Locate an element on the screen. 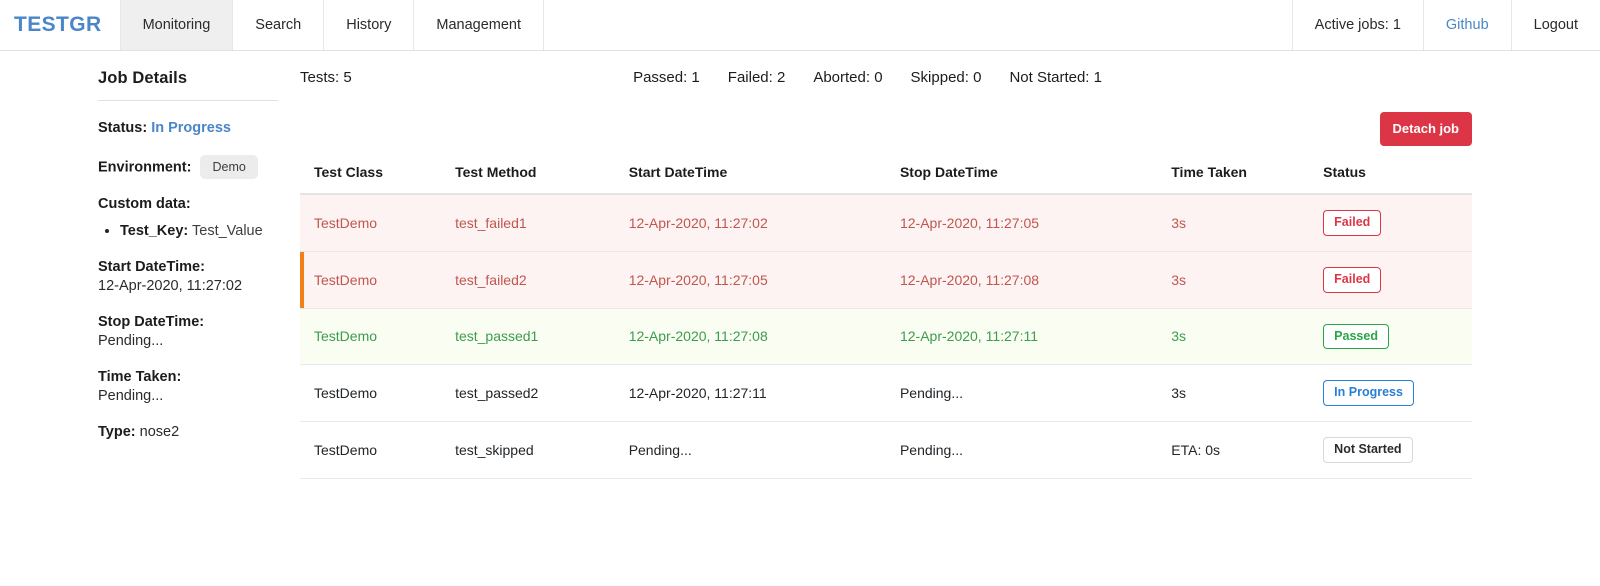 This screenshot has height=586, width=1600. status-badge: In Progress is located at coordinates (1368, 393).